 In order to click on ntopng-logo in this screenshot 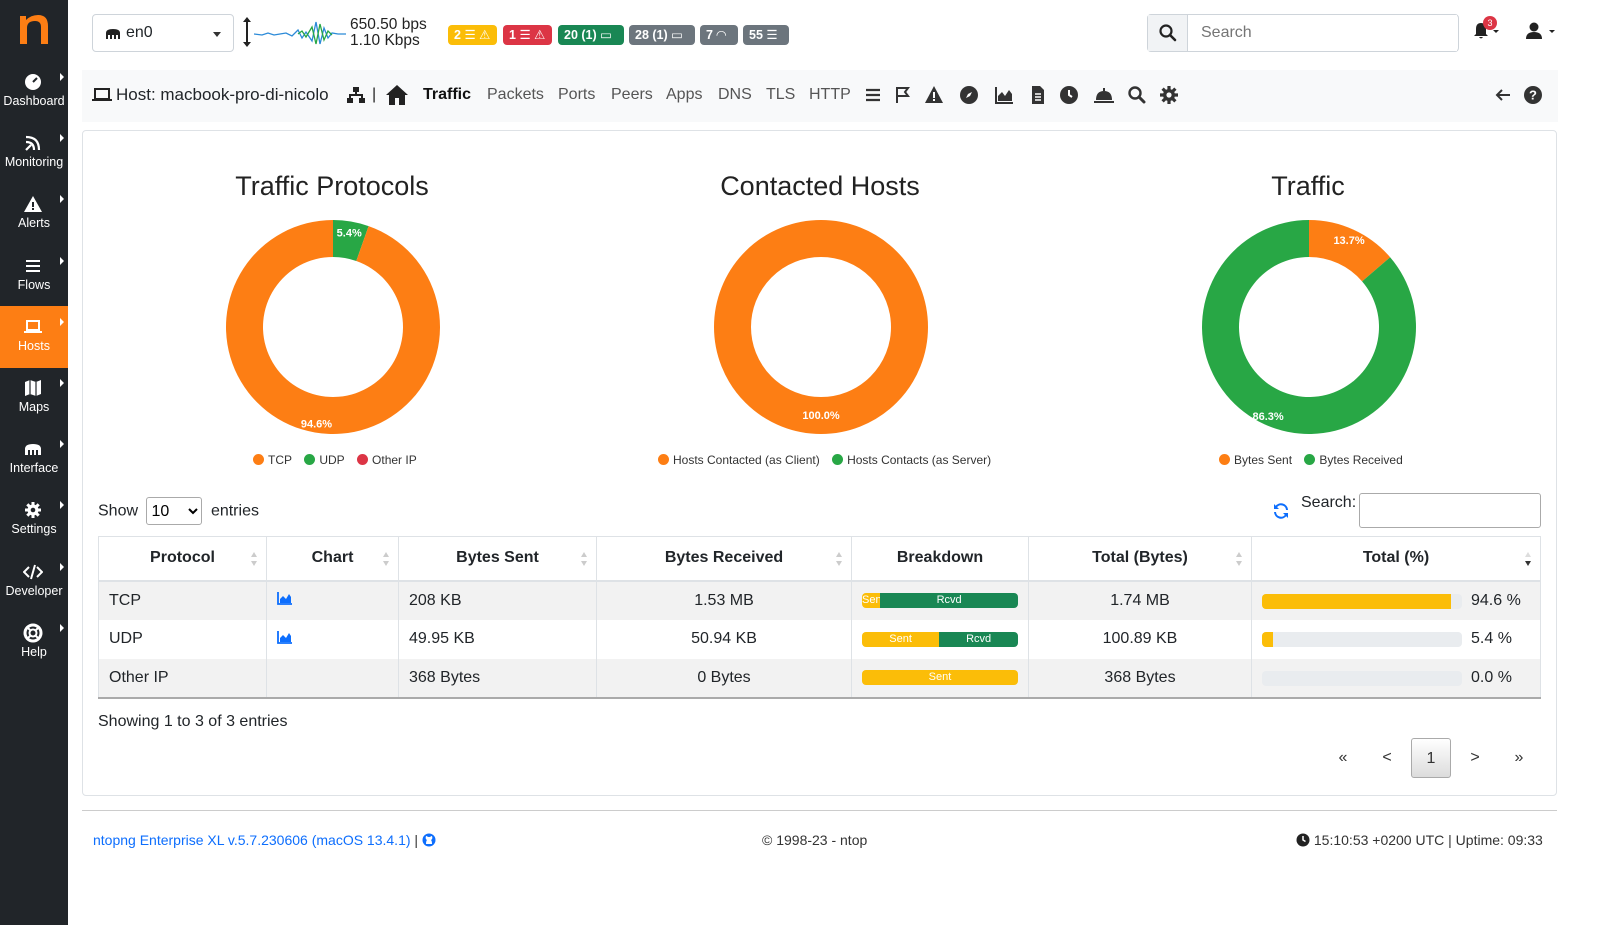, I will do `click(34, 28)`.